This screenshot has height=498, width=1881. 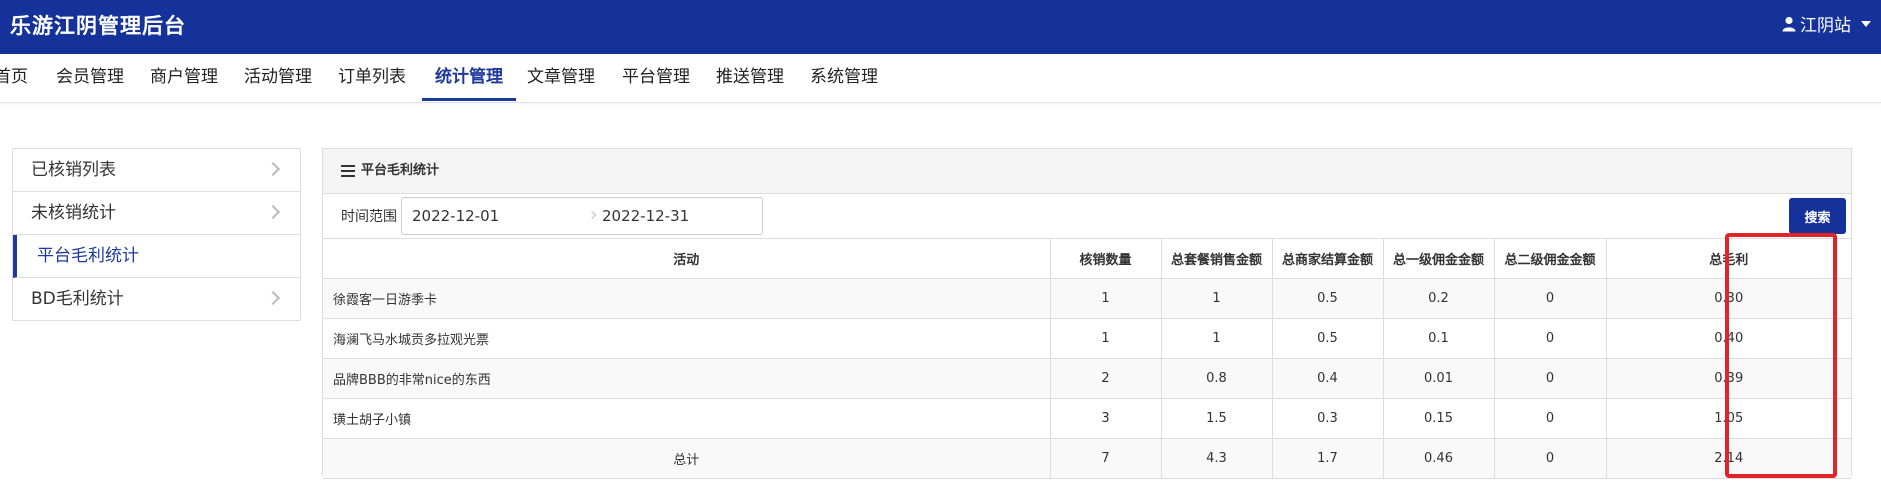 I want to click on sidebar: 已核销列表 未核销统计 平台毛利统计 BD毛利统计, so click(x=156, y=234).